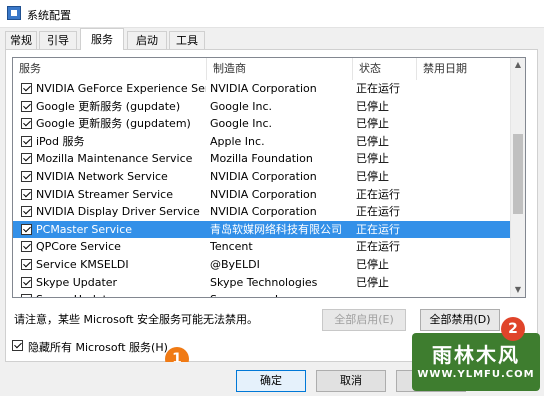 The image size is (544, 396). I want to click on cancel-button: 取消, so click(351, 381).